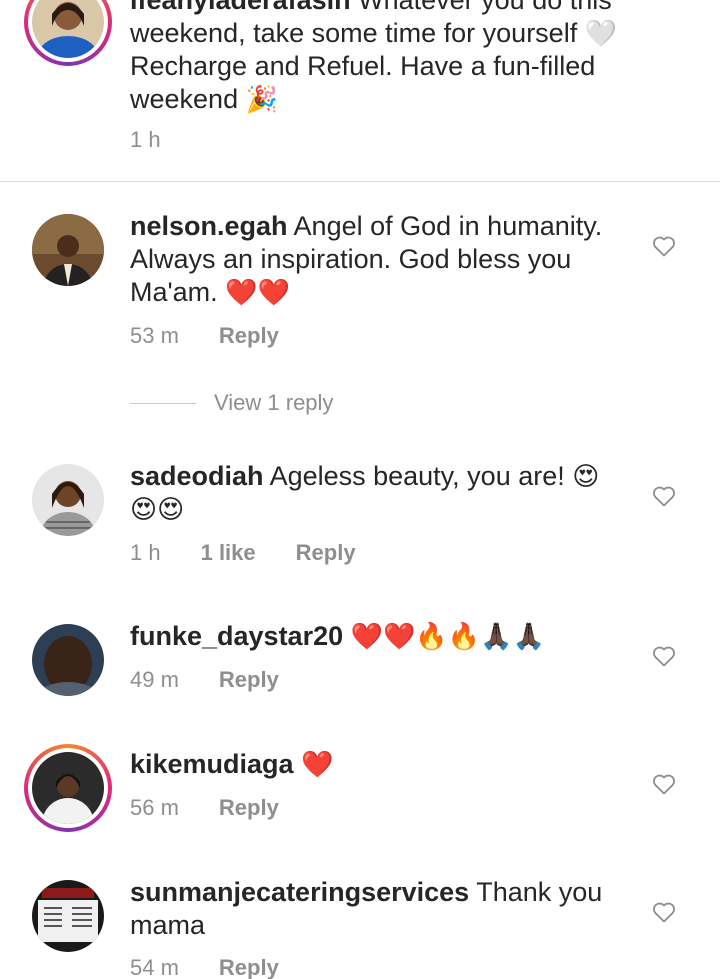 The width and height of the screenshot is (720, 979). What do you see at coordinates (380, 764) in the screenshot?
I see `comment-text: kikemudiaga ❤️` at bounding box center [380, 764].